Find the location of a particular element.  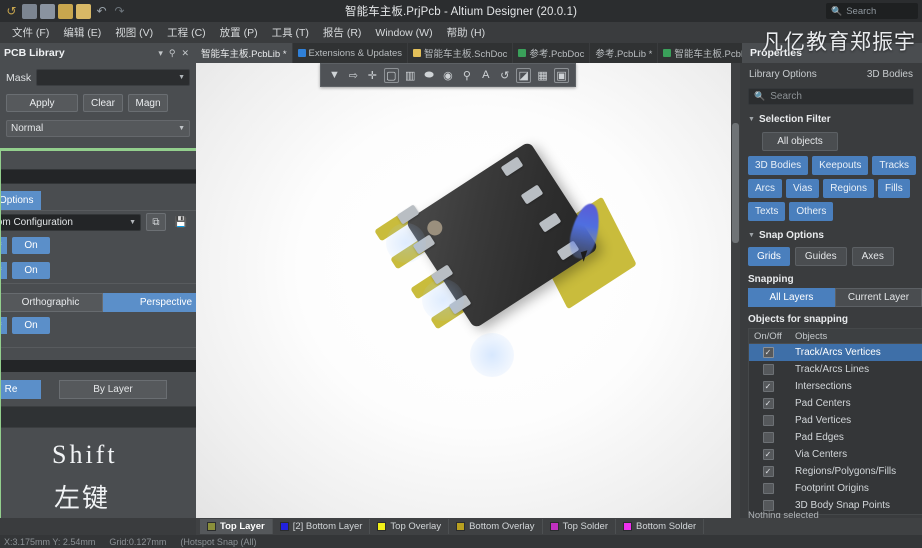

filter-chip-arcs: Arcs is located at coordinates (765, 188).